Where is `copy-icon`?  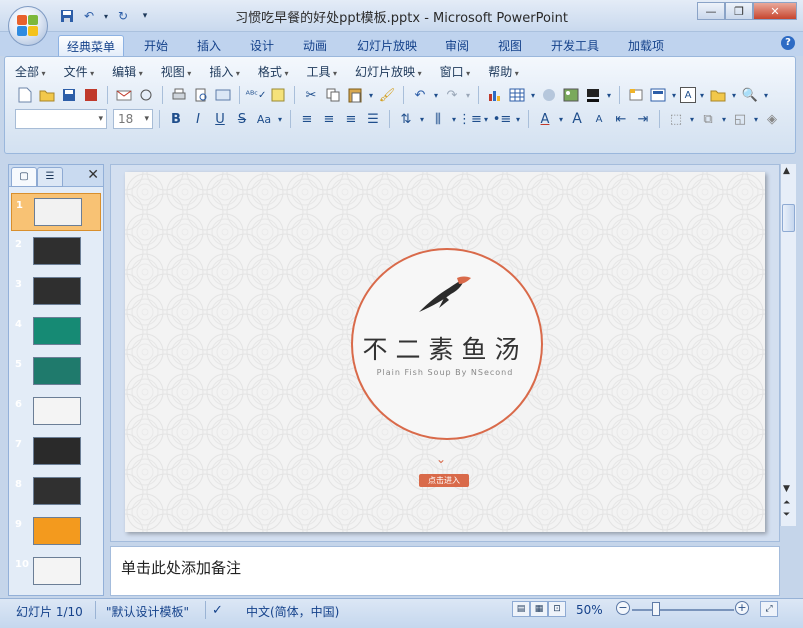 copy-icon is located at coordinates (333, 95).